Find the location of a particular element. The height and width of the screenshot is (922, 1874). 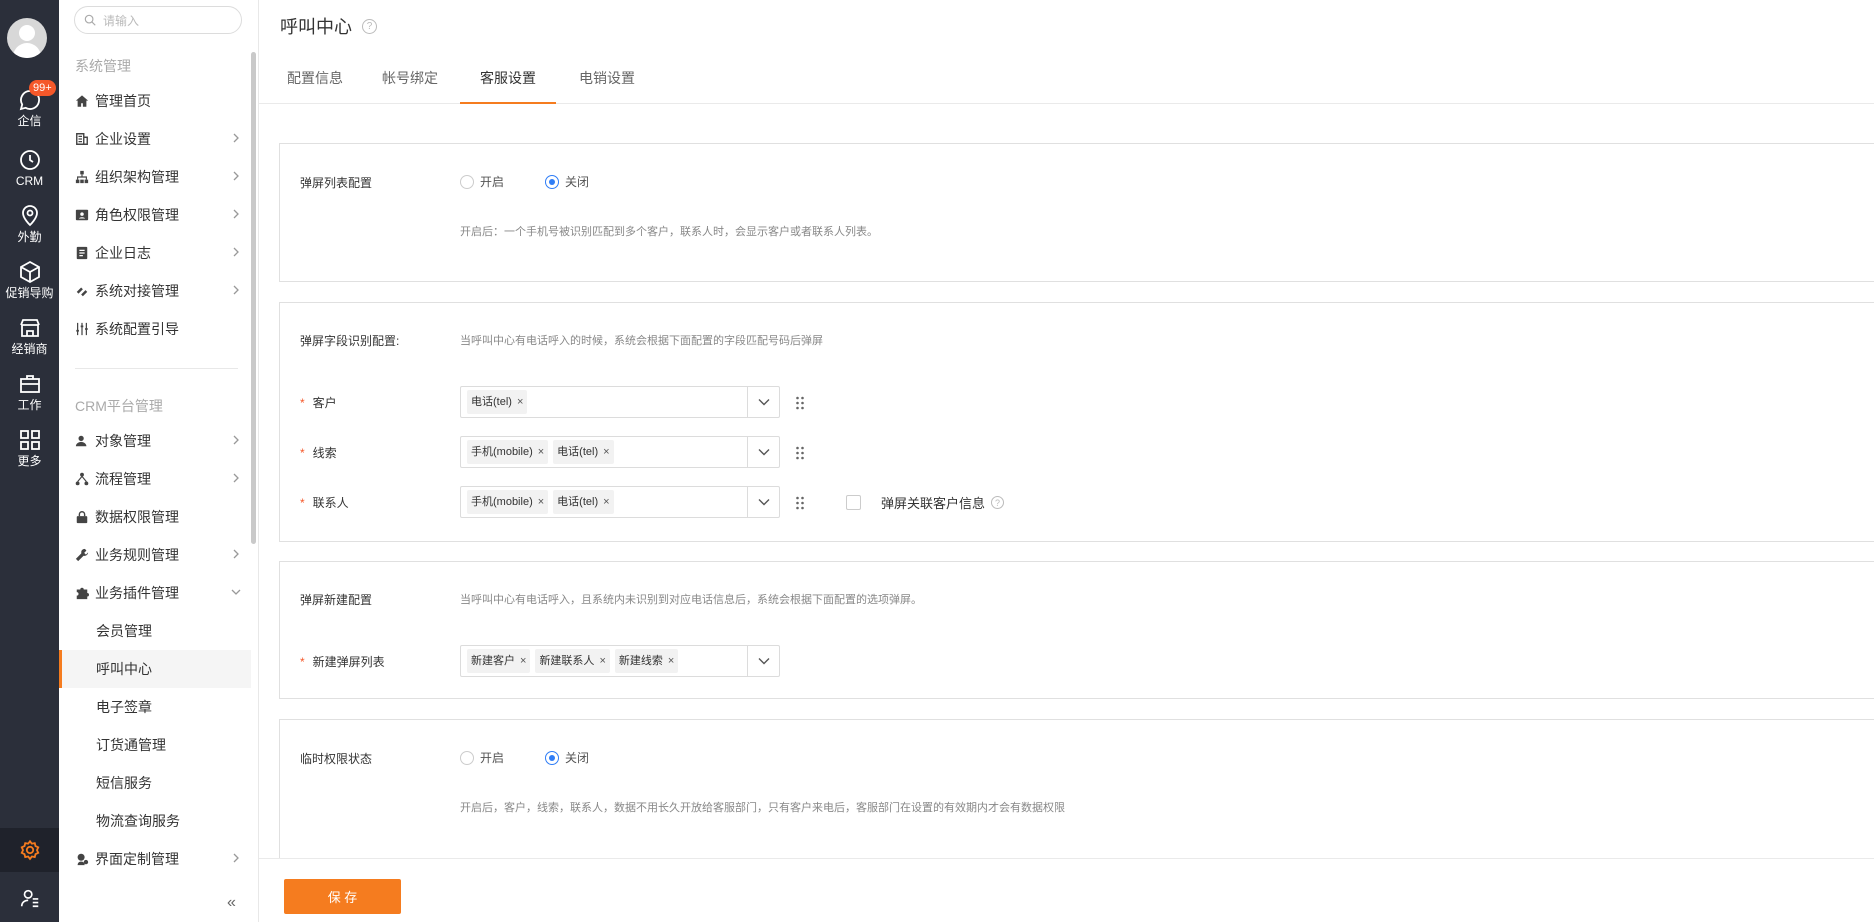

field-recognition-hint: 当呼叫中心有电话呼入的时候，系统会根据下面配置的字段匹配号码后弹屏 is located at coordinates (641, 341).